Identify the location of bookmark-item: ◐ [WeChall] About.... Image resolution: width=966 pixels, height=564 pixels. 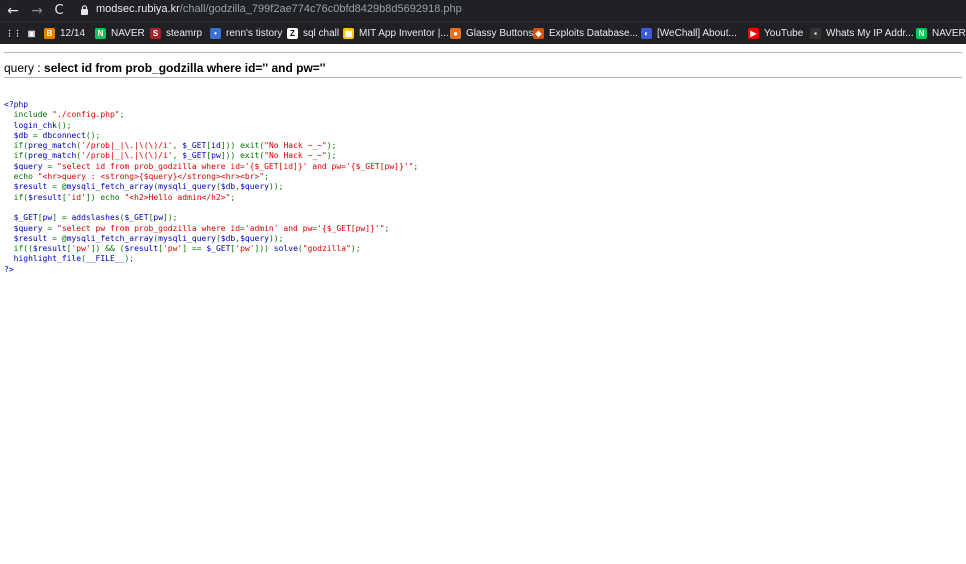
(689, 33).